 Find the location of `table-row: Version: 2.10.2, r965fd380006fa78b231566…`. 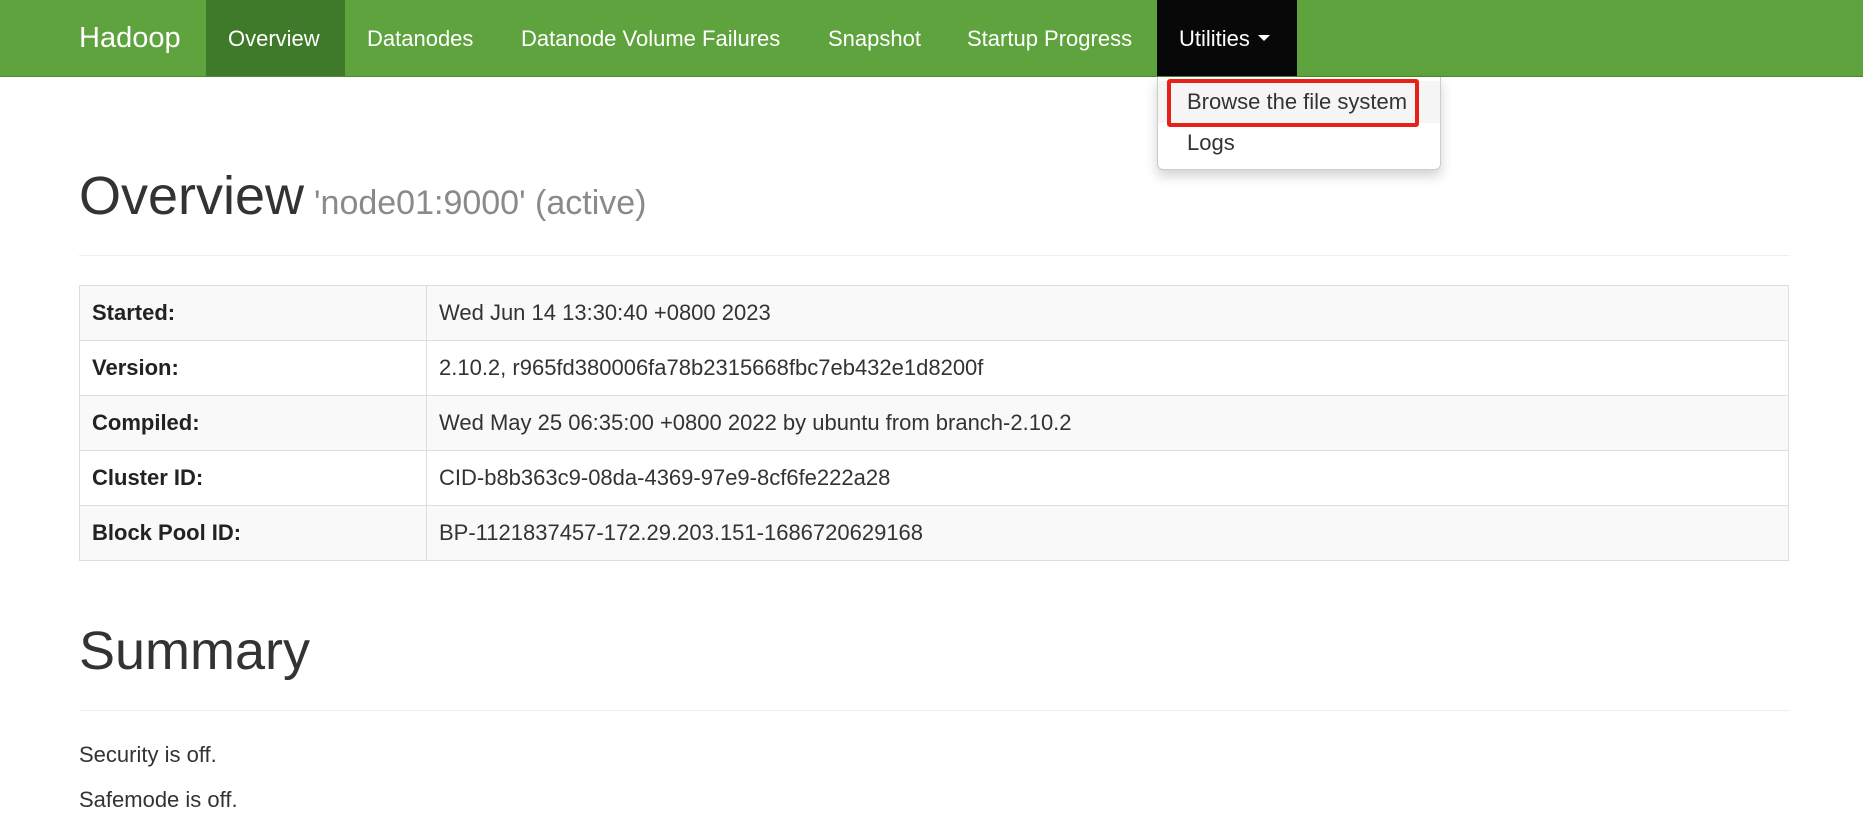

table-row: Version: 2.10.2, r965fd380006fa78b231566… is located at coordinates (934, 368).